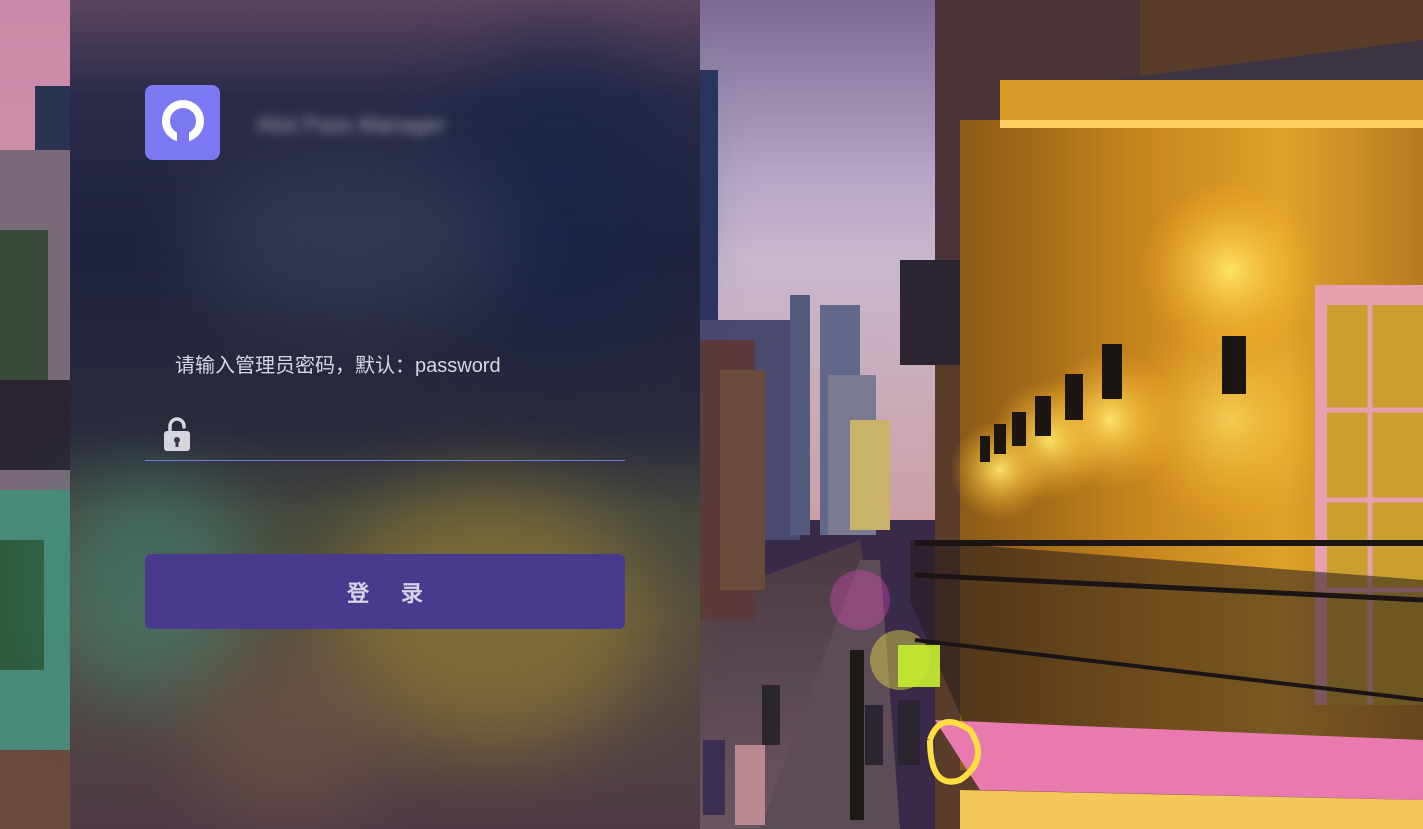 The width and height of the screenshot is (1423, 829). Describe the element at coordinates (177, 434) in the screenshot. I see `unlock-icon` at that location.